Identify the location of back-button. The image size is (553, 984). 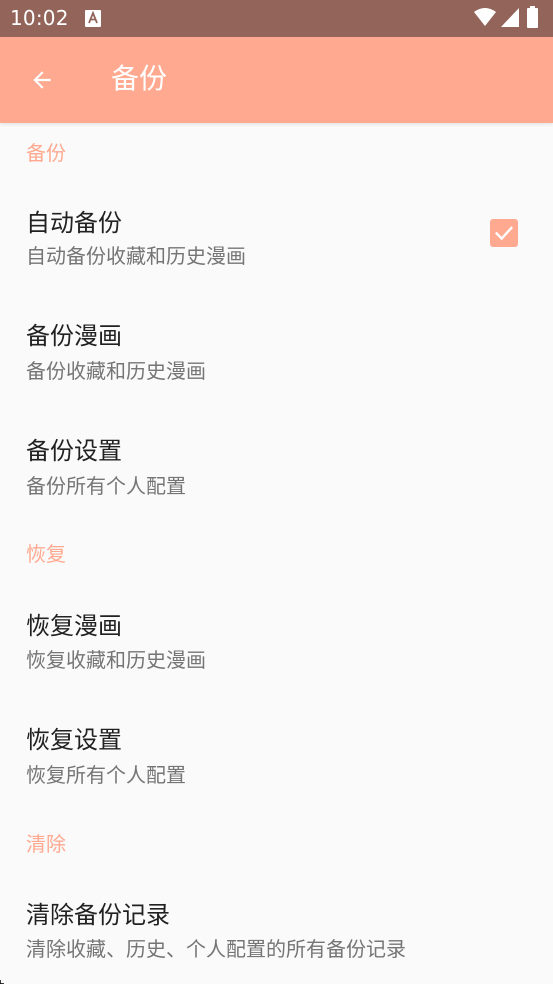
(42, 80).